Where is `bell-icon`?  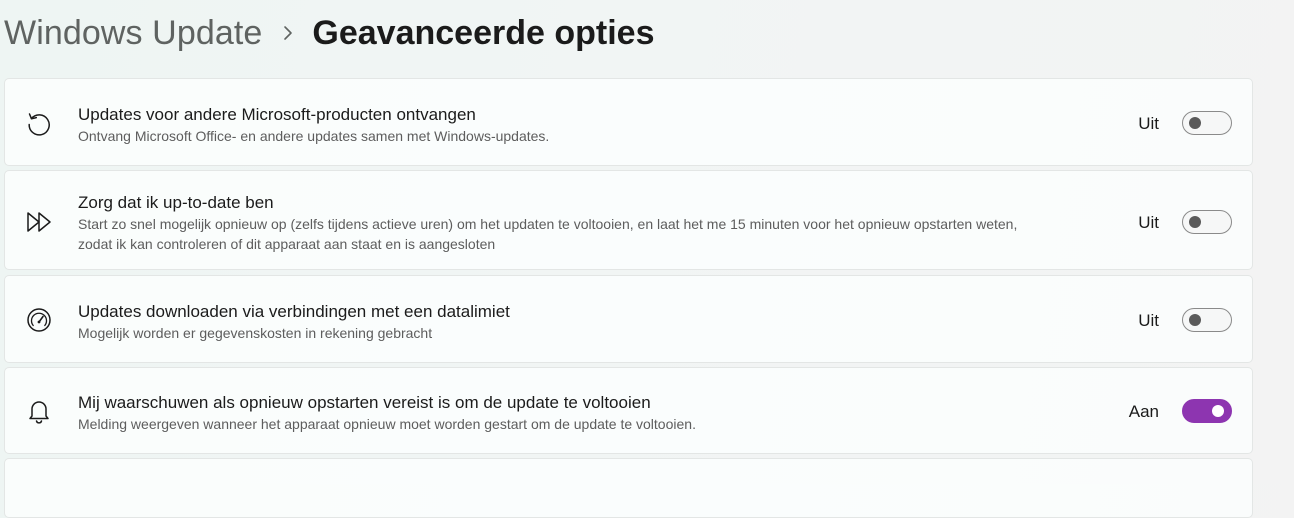 bell-icon is located at coordinates (39, 411).